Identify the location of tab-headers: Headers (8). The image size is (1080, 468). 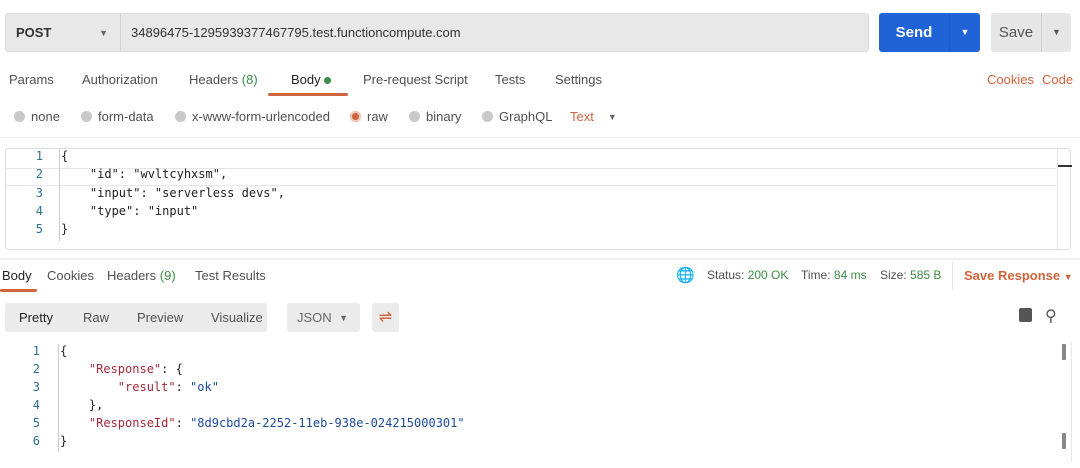
(223, 79).